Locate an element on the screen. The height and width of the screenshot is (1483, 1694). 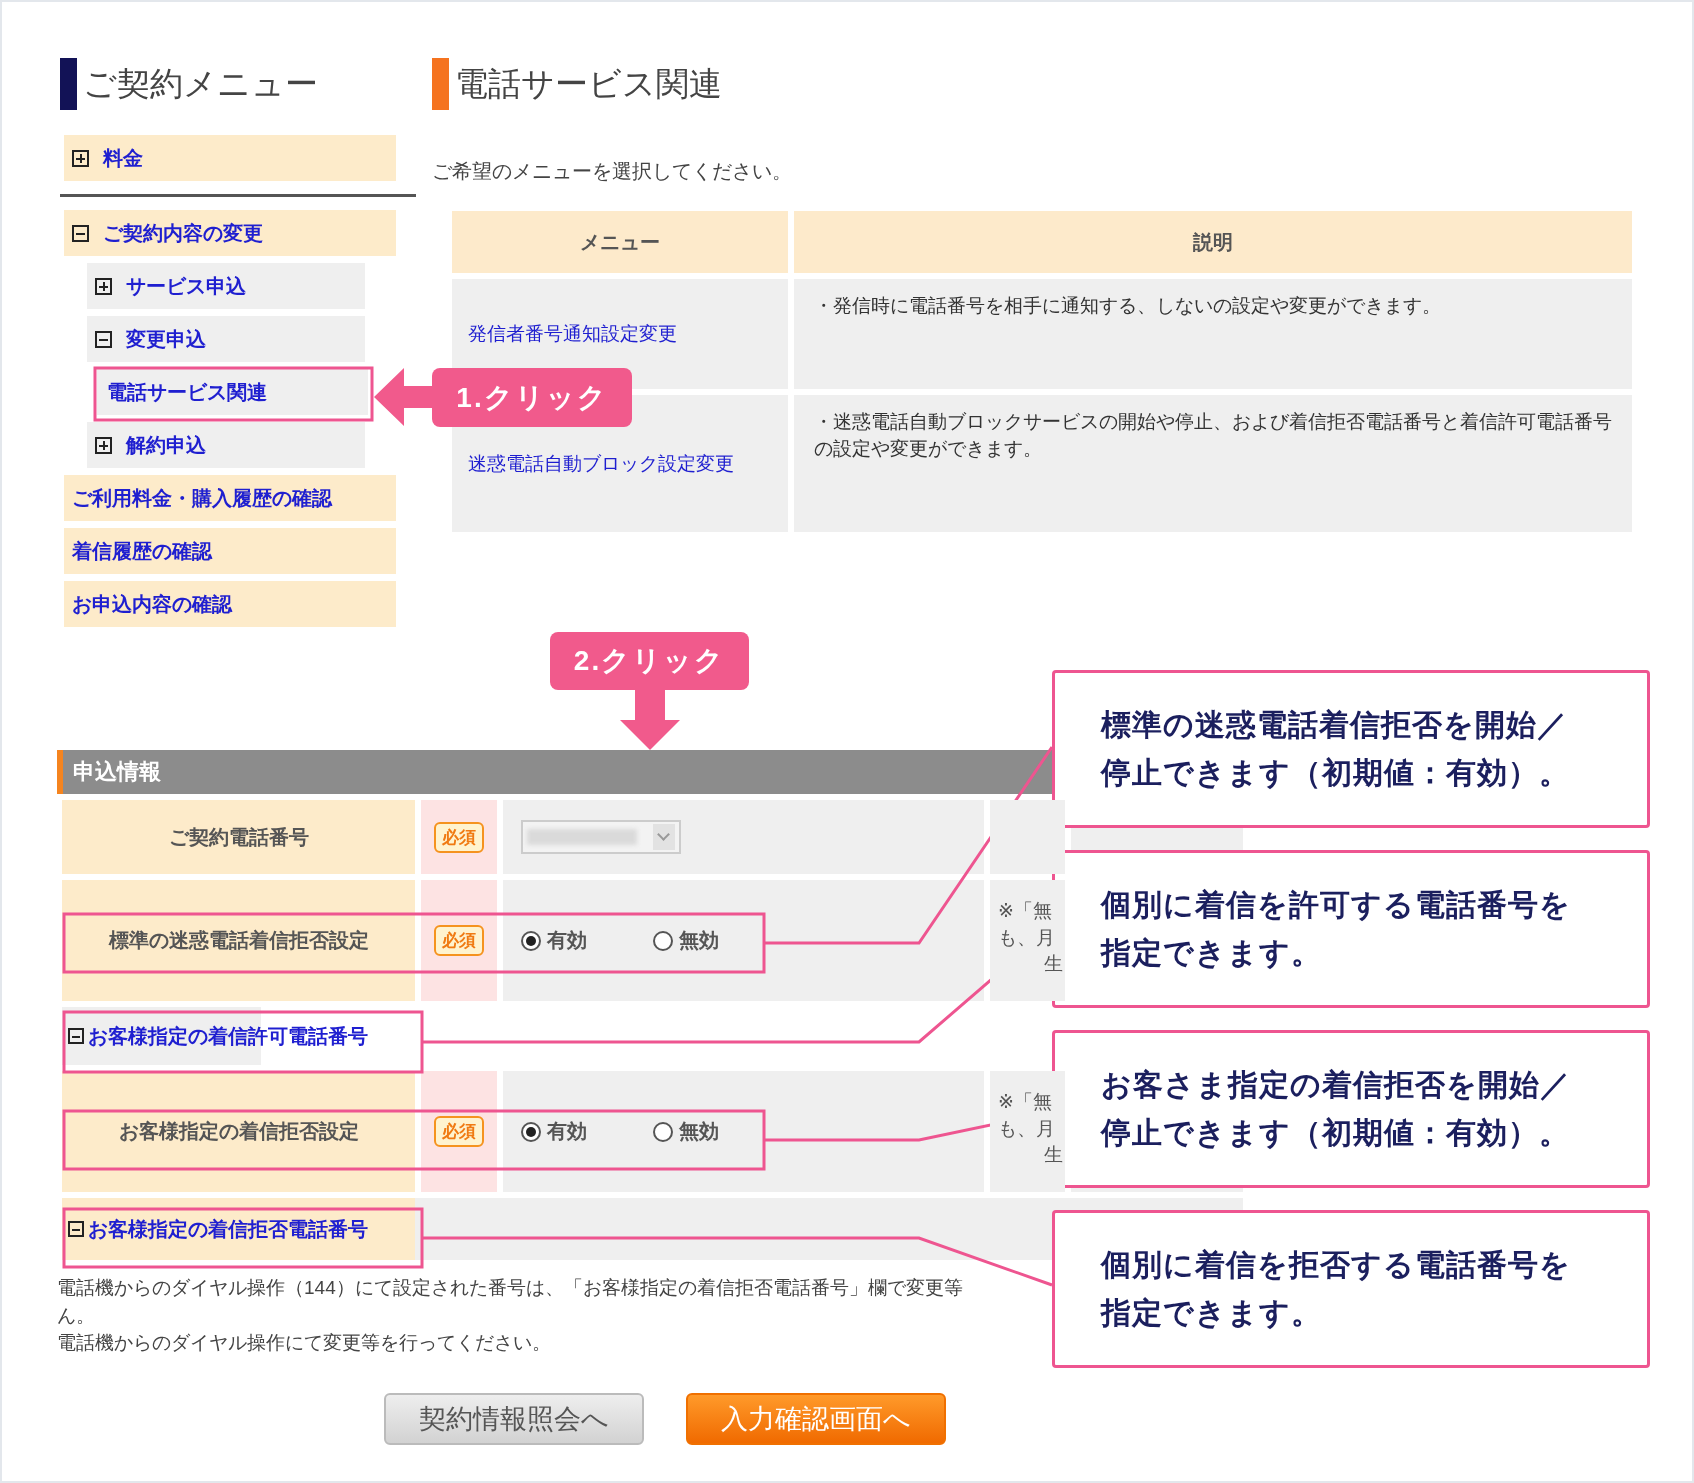
column-header: 説明 is located at coordinates (1213, 242).